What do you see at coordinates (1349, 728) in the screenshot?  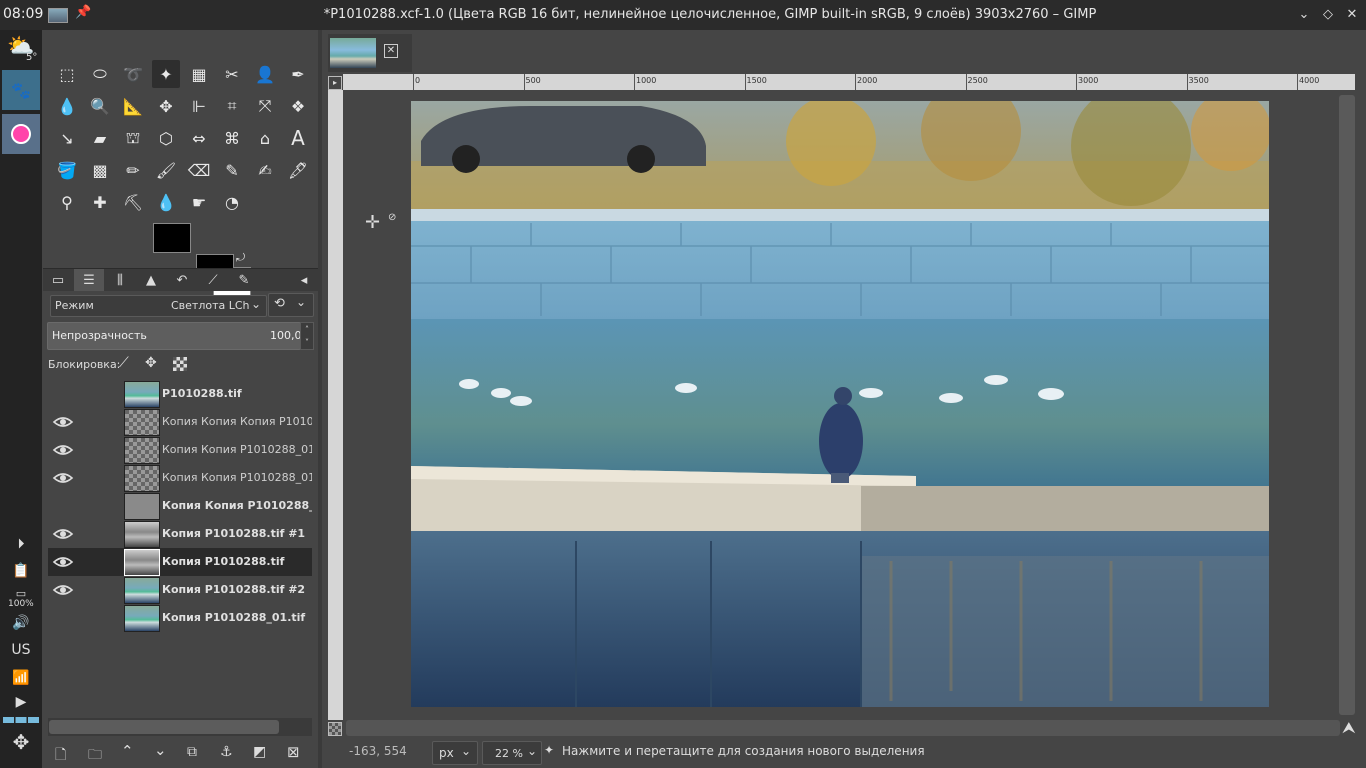 I see `navigate-arrow-icon: ⮝` at bounding box center [1349, 728].